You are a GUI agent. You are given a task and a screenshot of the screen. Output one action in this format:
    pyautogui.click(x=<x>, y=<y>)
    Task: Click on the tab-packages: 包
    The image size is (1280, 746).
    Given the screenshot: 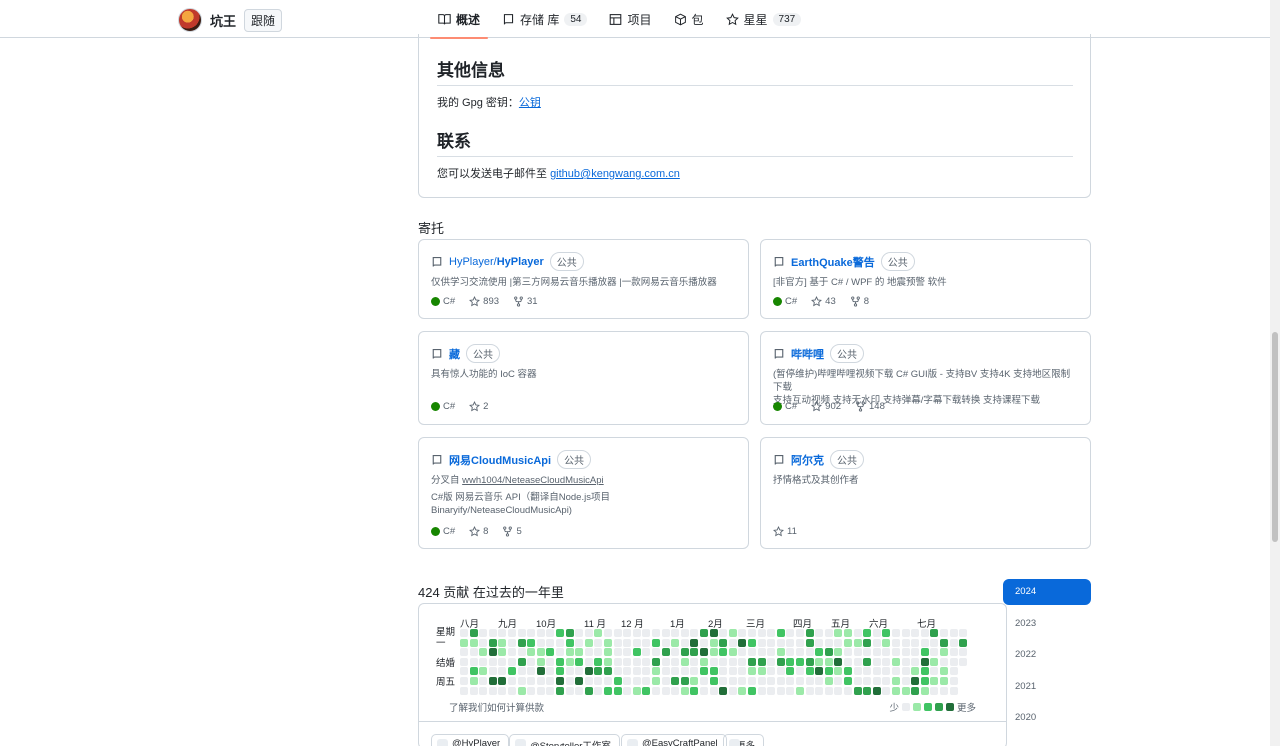 What is the action you would take?
    pyautogui.click(x=689, y=19)
    